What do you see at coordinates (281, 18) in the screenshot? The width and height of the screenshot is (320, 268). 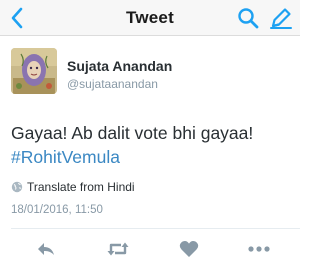 I see `compose-icon` at bounding box center [281, 18].